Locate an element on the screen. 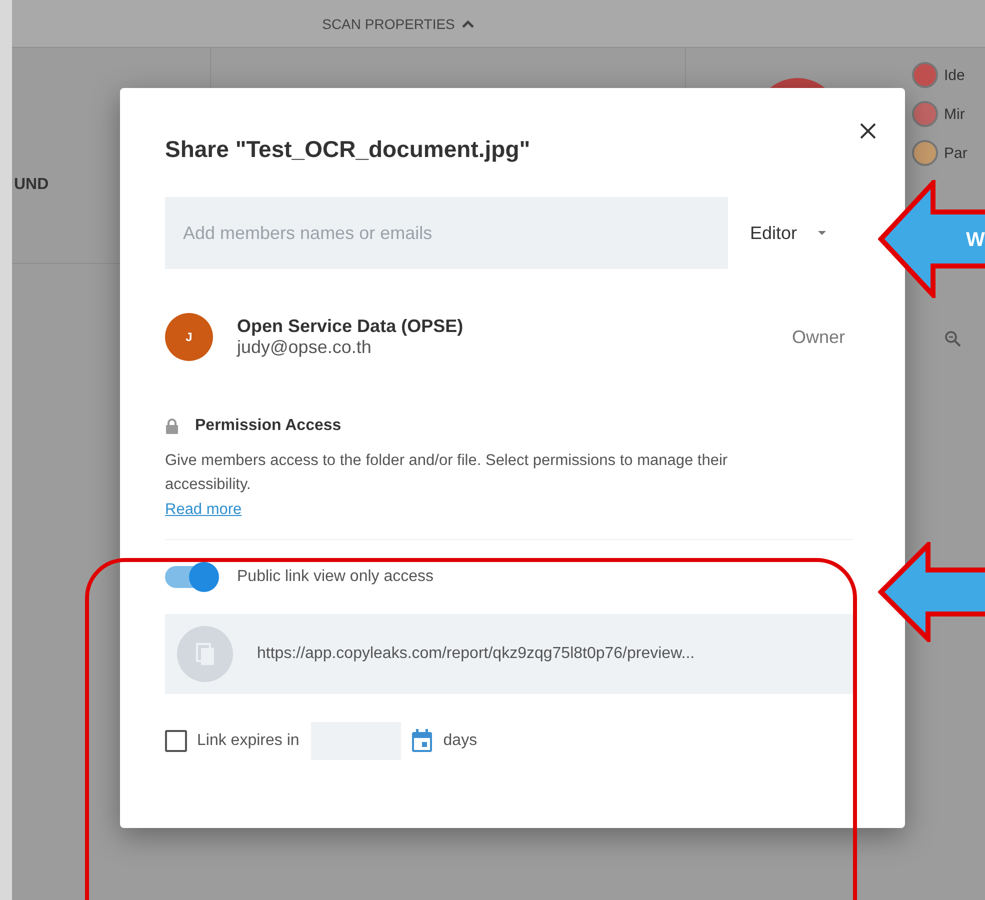 This screenshot has width=985, height=900. avatar: J is located at coordinates (189, 337).